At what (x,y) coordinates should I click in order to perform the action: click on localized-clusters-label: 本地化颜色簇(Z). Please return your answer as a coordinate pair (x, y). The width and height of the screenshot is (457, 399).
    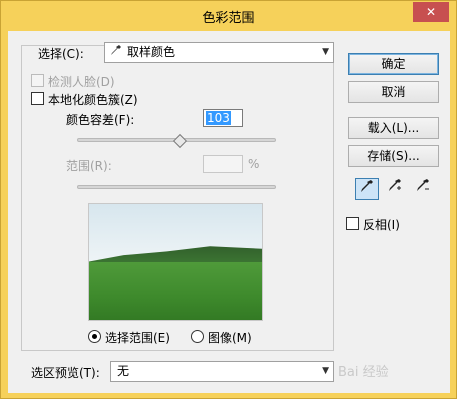
    Looking at the image, I should click on (93, 100).